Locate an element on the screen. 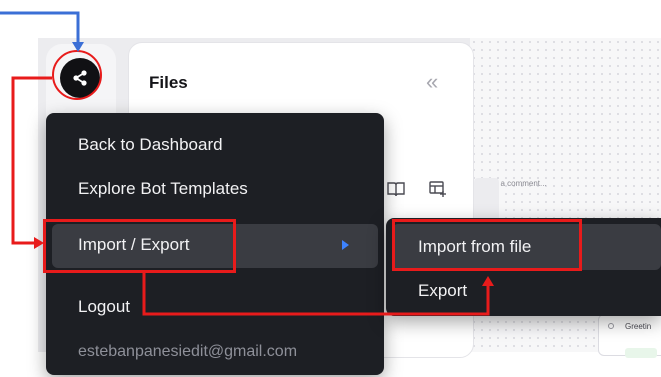 Image resolution: width=661 pixels, height=377 pixels. submenu-item-export: Export is located at coordinates (442, 291).